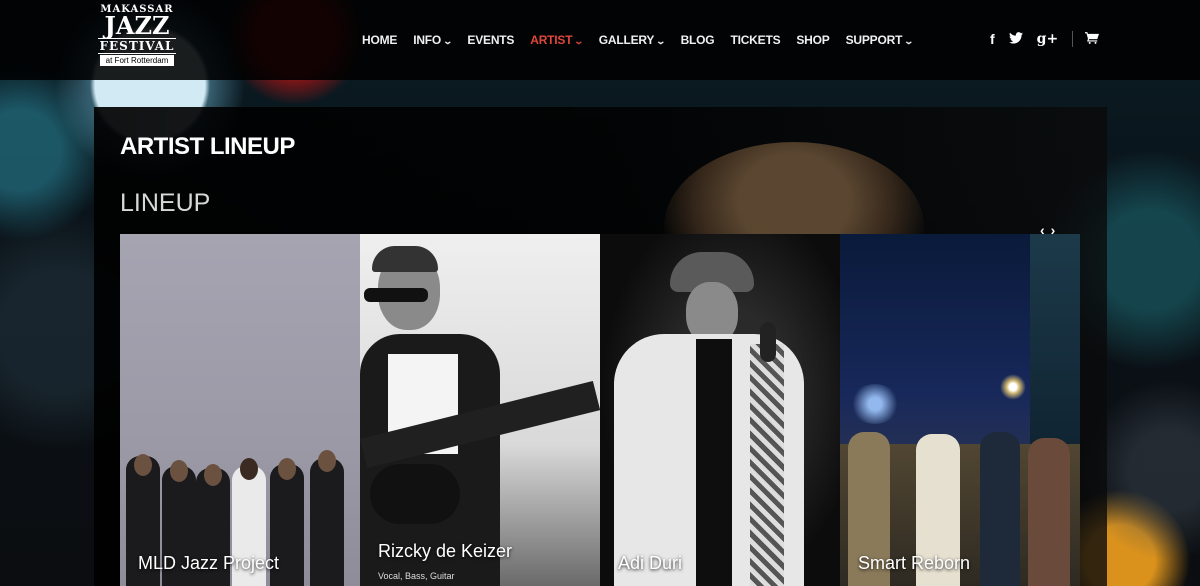  Describe the element at coordinates (416, 576) in the screenshot. I see `artist-role: Vocal, Bass, Guitar` at that location.